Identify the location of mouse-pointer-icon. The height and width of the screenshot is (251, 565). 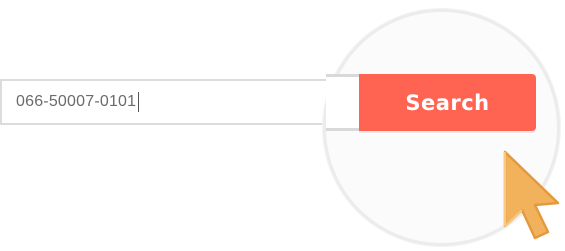
(531, 195).